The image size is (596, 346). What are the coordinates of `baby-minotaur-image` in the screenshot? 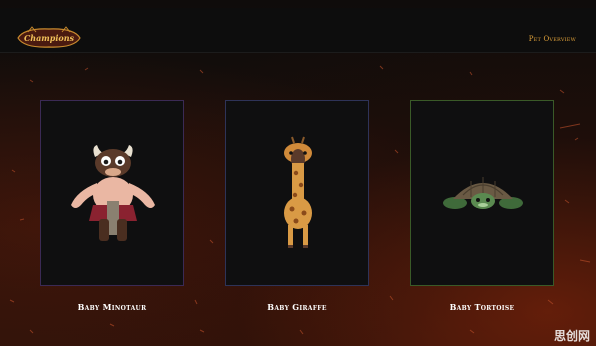 It's located at (113, 193).